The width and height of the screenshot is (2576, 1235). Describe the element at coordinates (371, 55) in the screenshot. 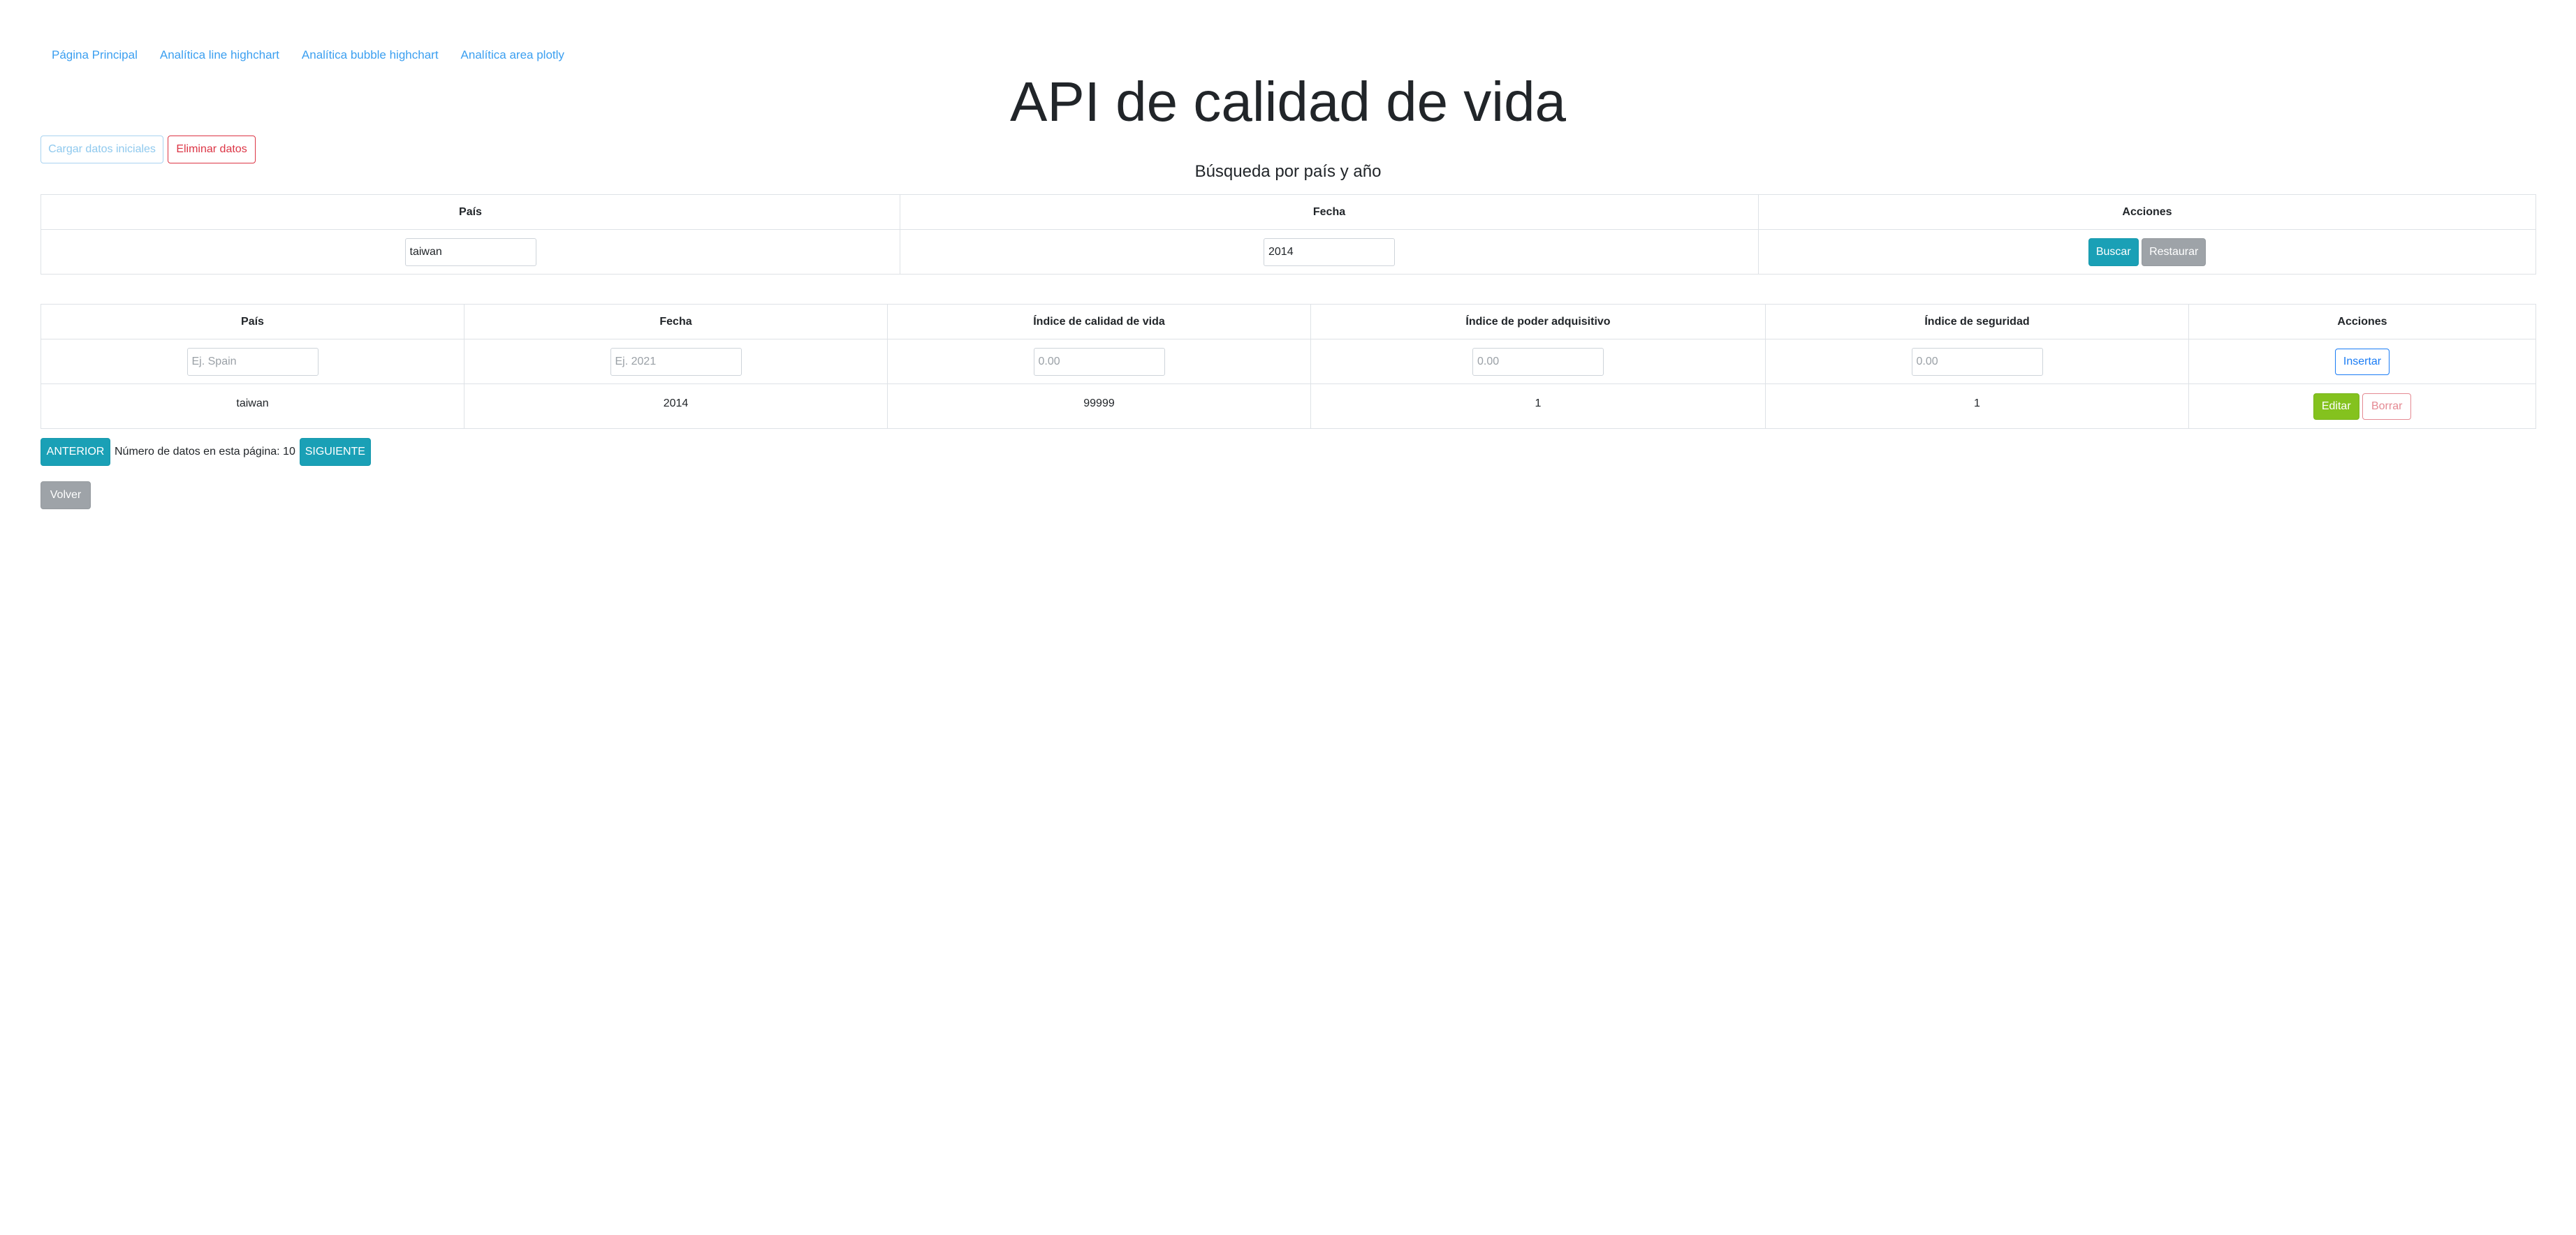

I see `nav-link-bubble-highchart: Analítica bubble highchart` at that location.